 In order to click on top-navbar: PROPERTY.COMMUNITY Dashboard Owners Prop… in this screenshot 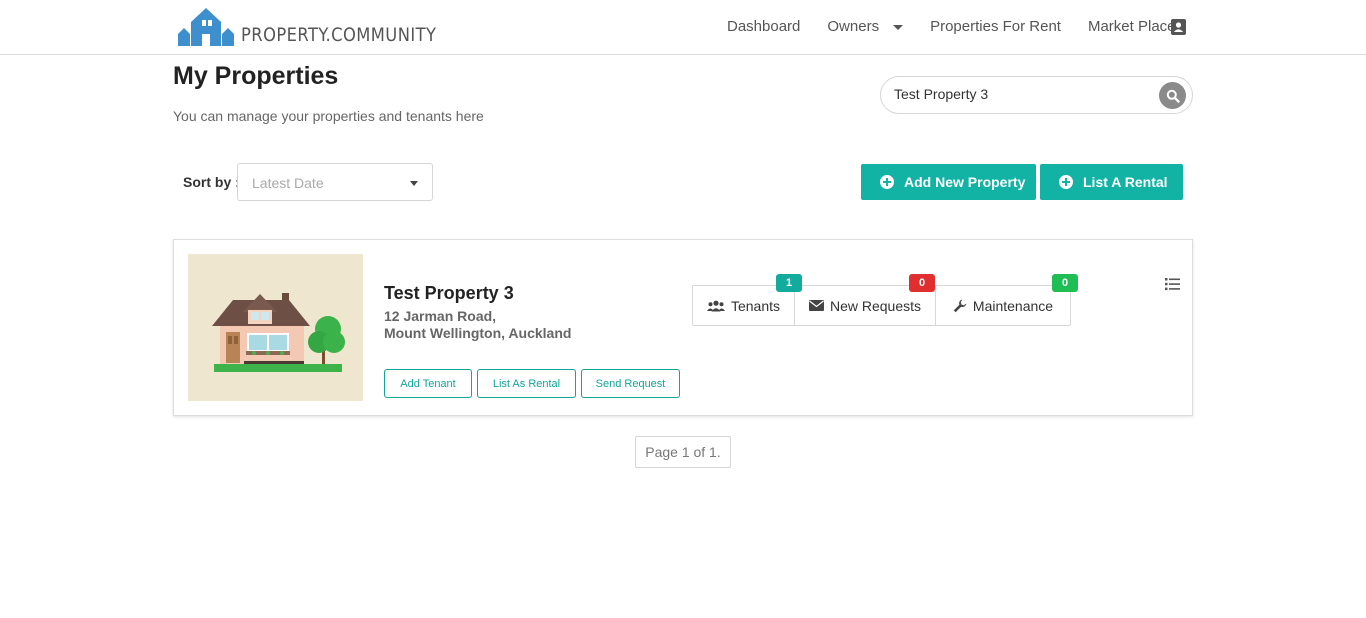, I will do `click(683, 27)`.